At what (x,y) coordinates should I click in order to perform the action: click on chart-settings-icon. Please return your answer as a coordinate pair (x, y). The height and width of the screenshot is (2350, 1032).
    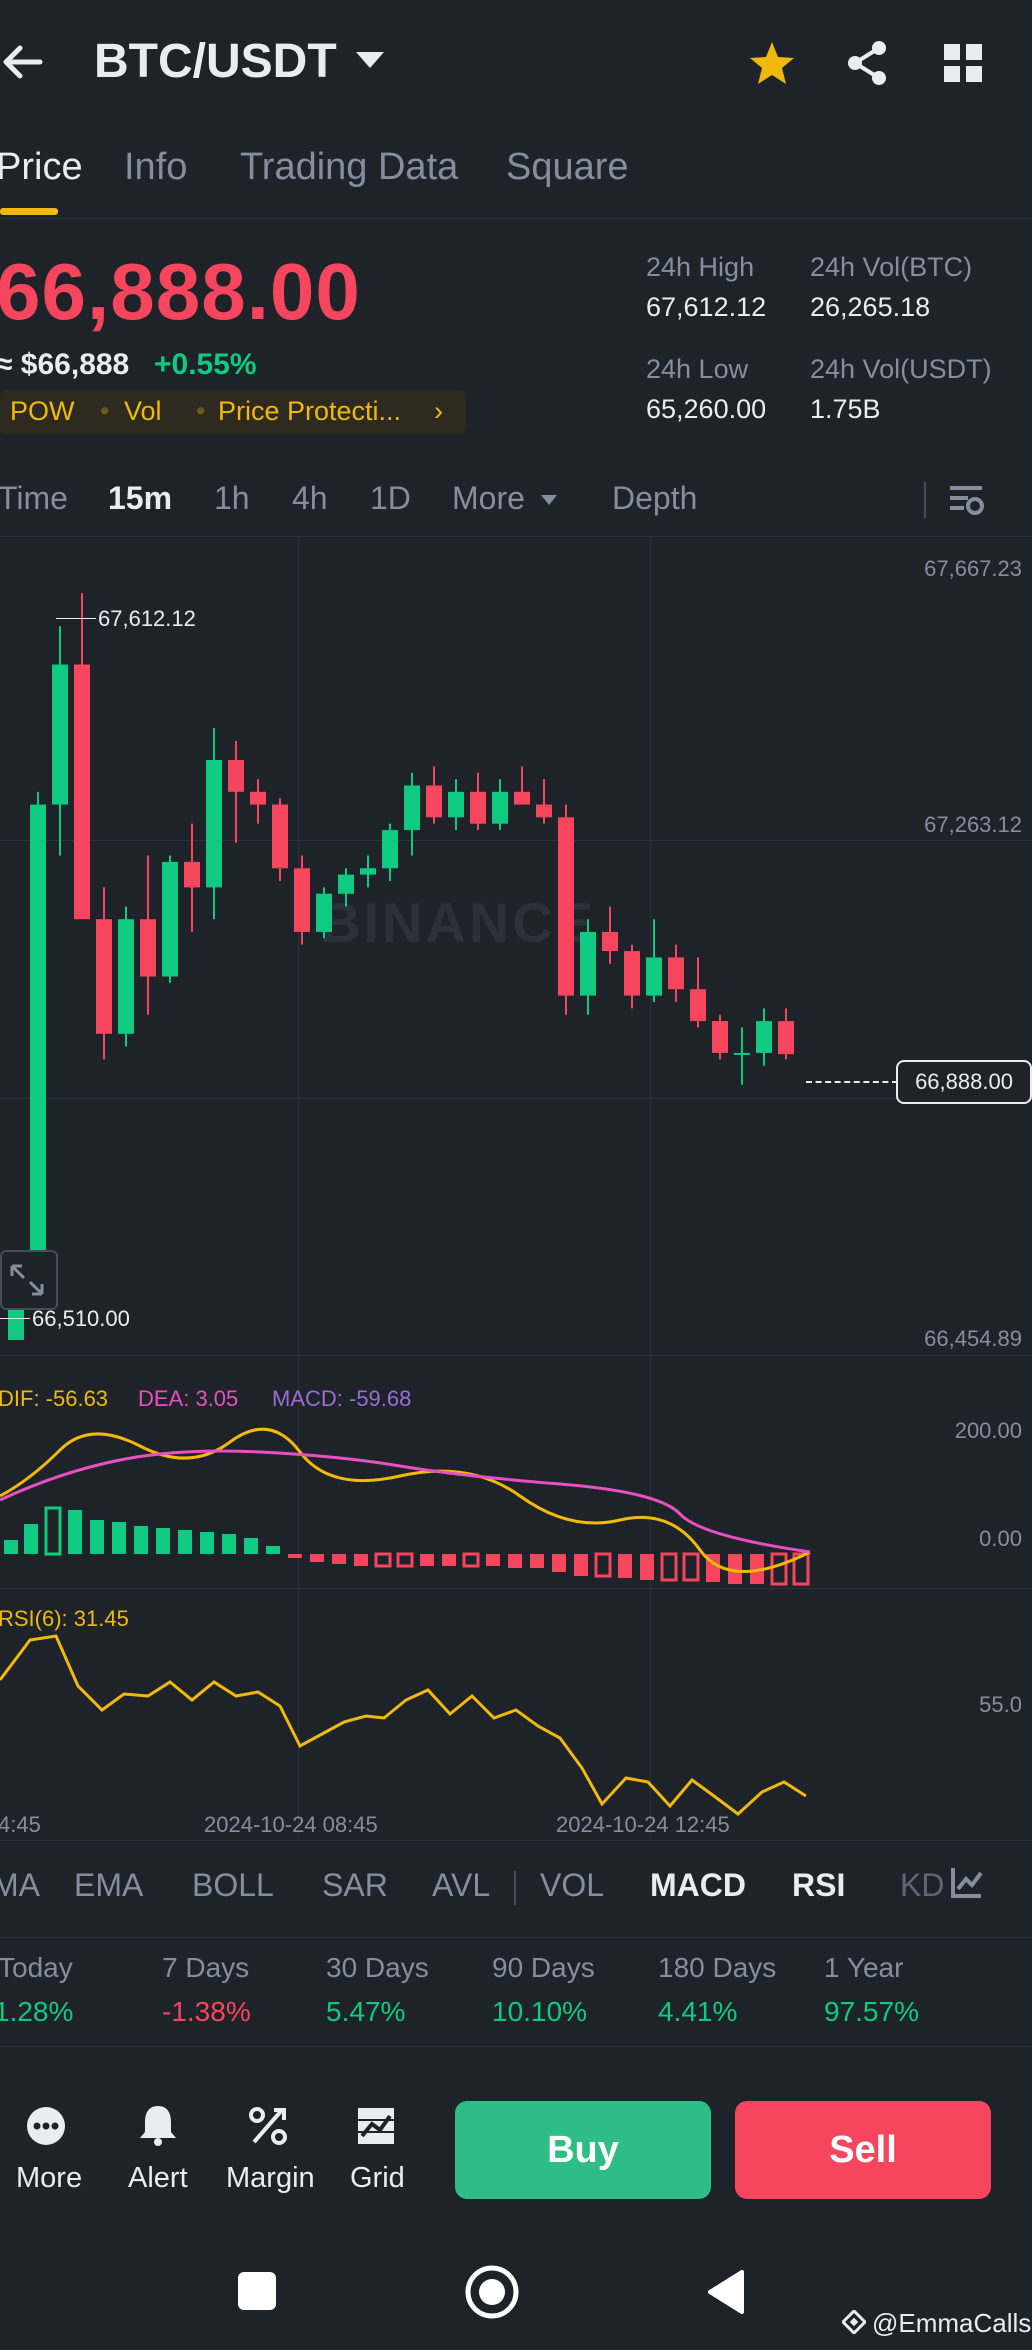
    Looking at the image, I should click on (966, 500).